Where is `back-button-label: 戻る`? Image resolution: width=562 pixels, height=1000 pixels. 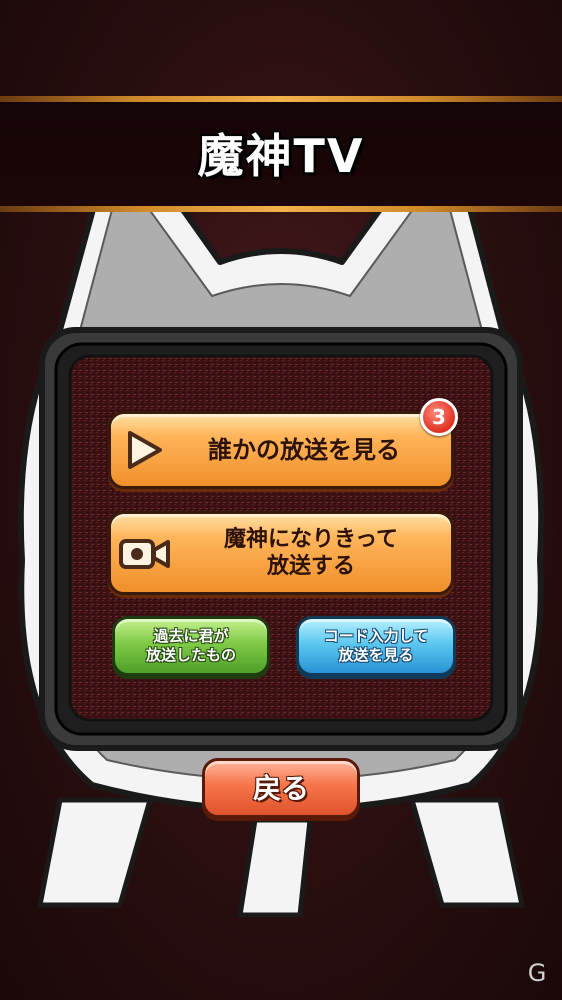 back-button-label: 戻る is located at coordinates (280, 788).